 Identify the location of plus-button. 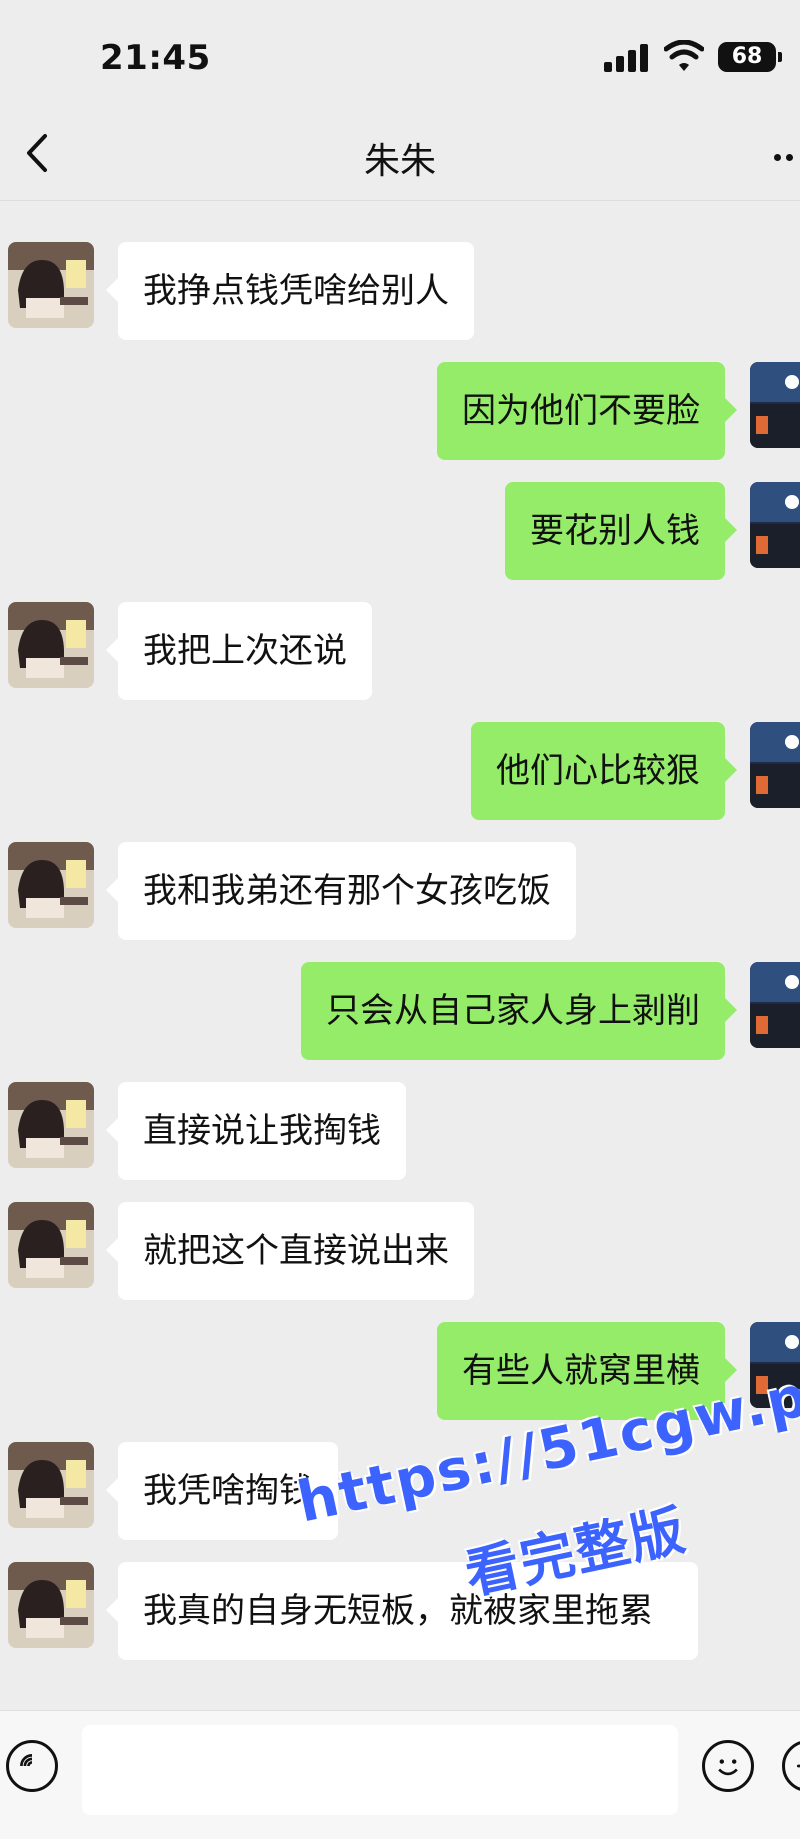
(791, 1766).